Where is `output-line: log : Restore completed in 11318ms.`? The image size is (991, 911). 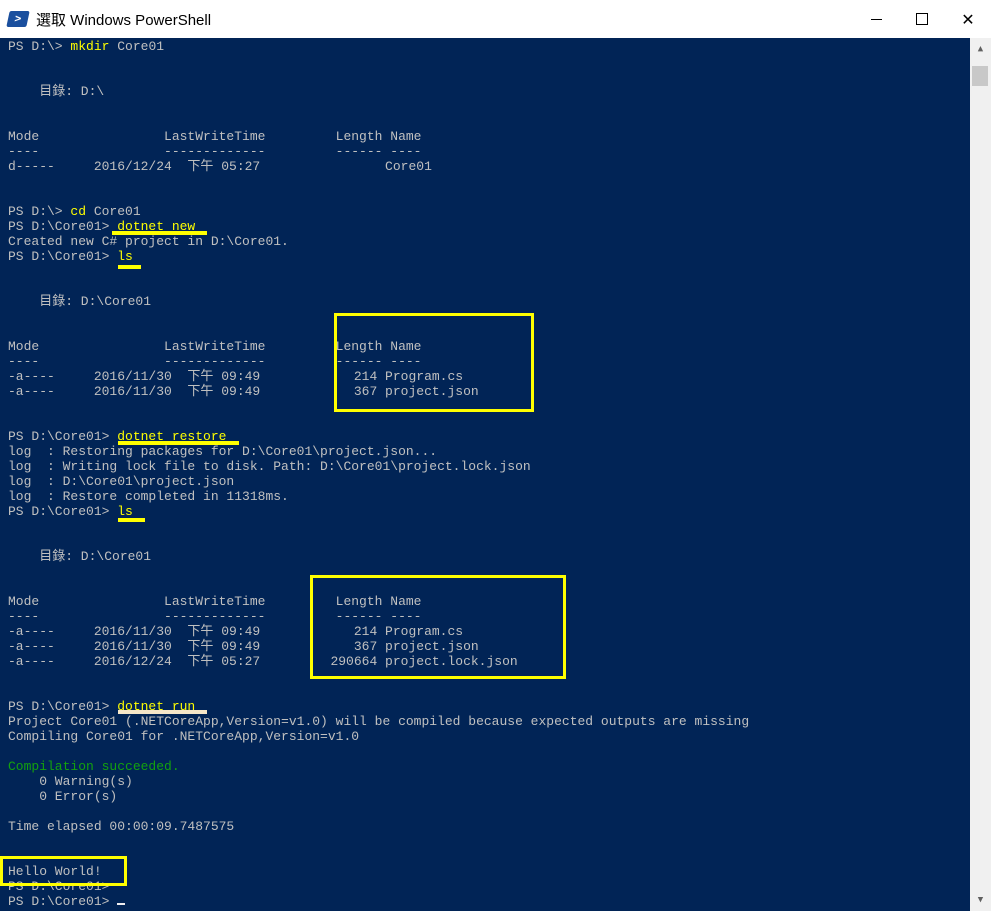
output-line: log : Restore completed in 11318ms. is located at coordinates (148, 496).